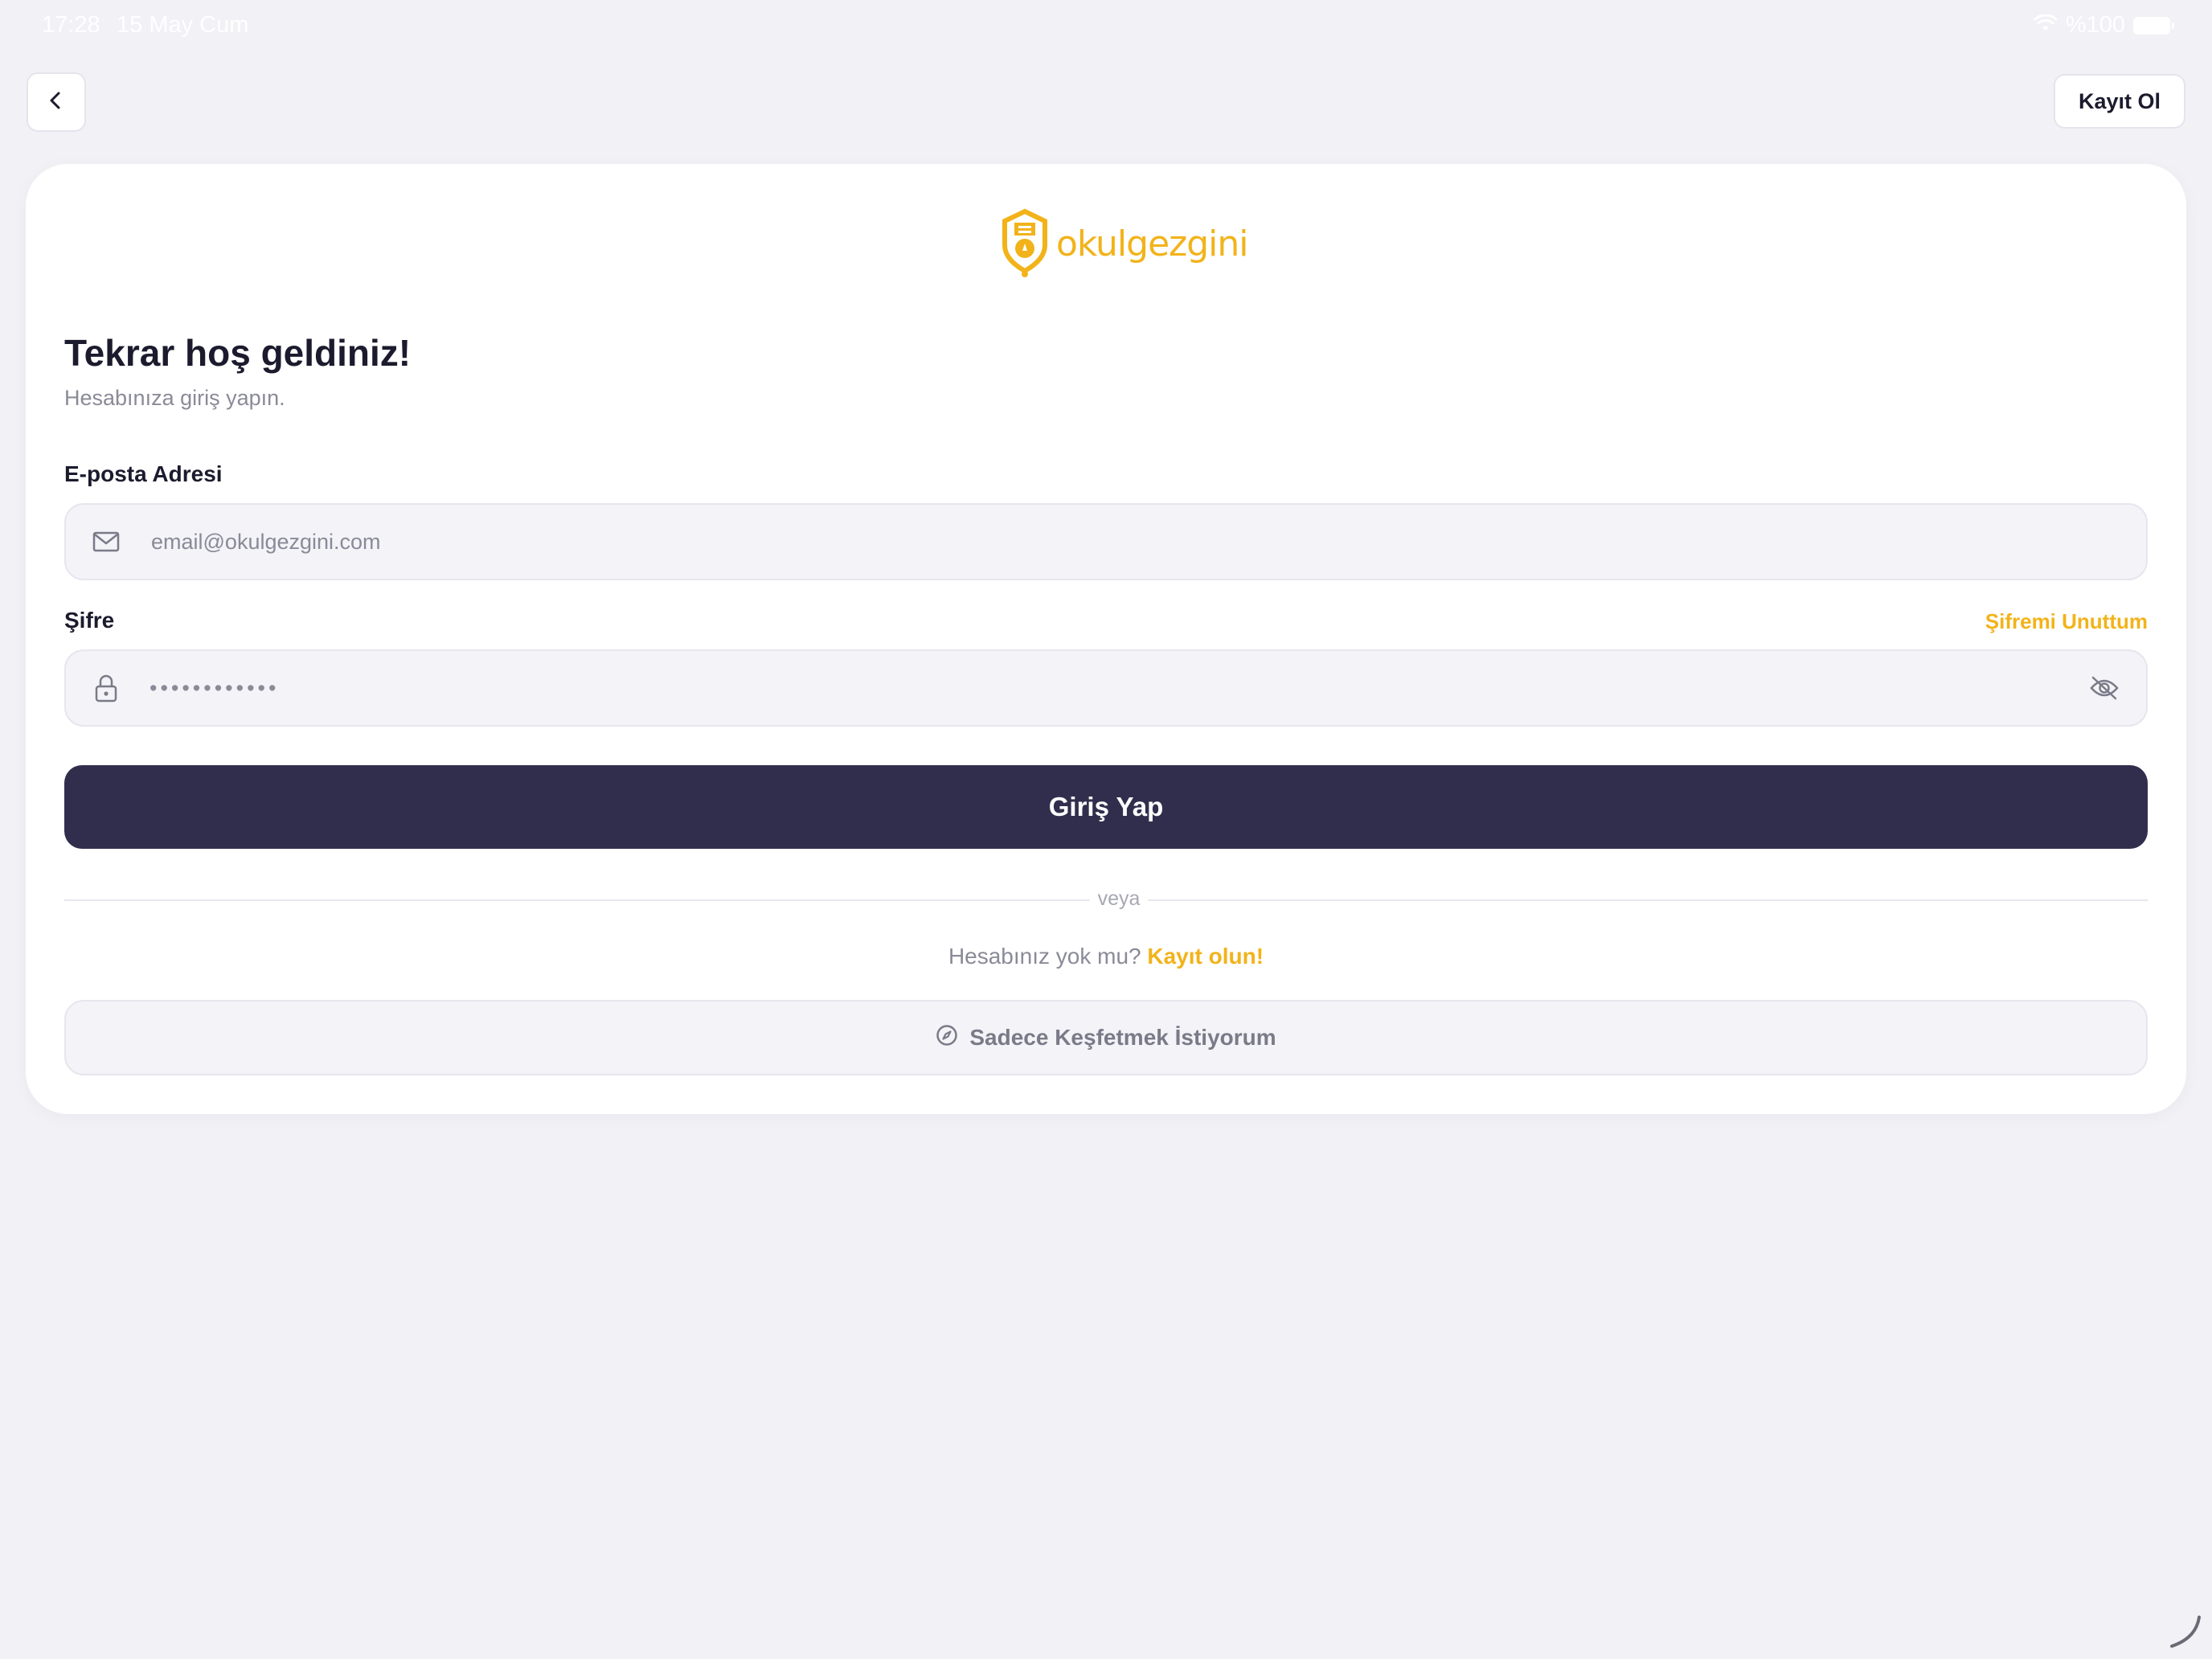 The height and width of the screenshot is (1659, 2212). Describe the element at coordinates (1122, 1037) in the screenshot. I see `explore-label: Sadece Keşfetmek İstiyorum` at that location.